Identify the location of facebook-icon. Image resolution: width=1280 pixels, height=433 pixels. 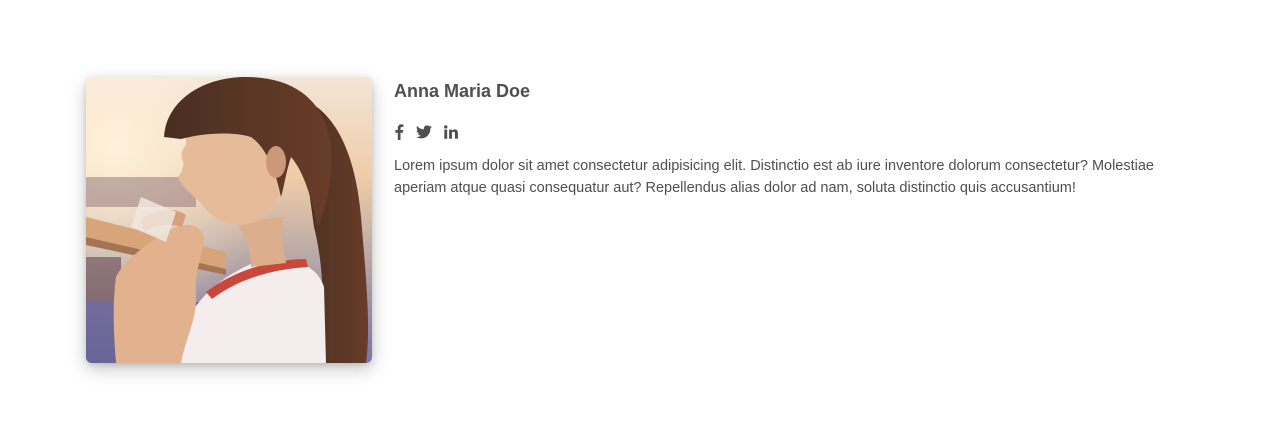
(399, 132).